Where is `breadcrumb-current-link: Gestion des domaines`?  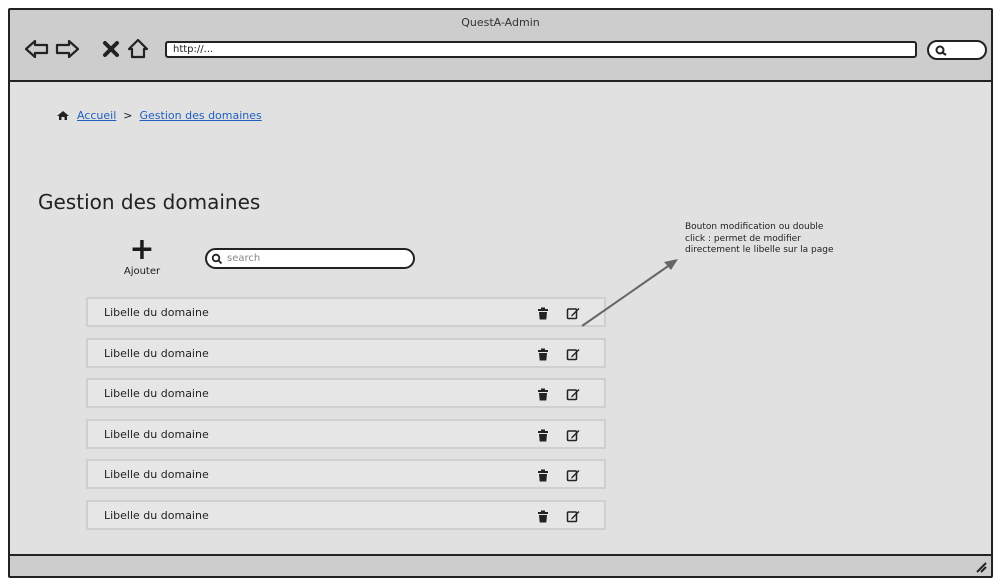
breadcrumb-current-link: Gestion des domaines is located at coordinates (201, 115).